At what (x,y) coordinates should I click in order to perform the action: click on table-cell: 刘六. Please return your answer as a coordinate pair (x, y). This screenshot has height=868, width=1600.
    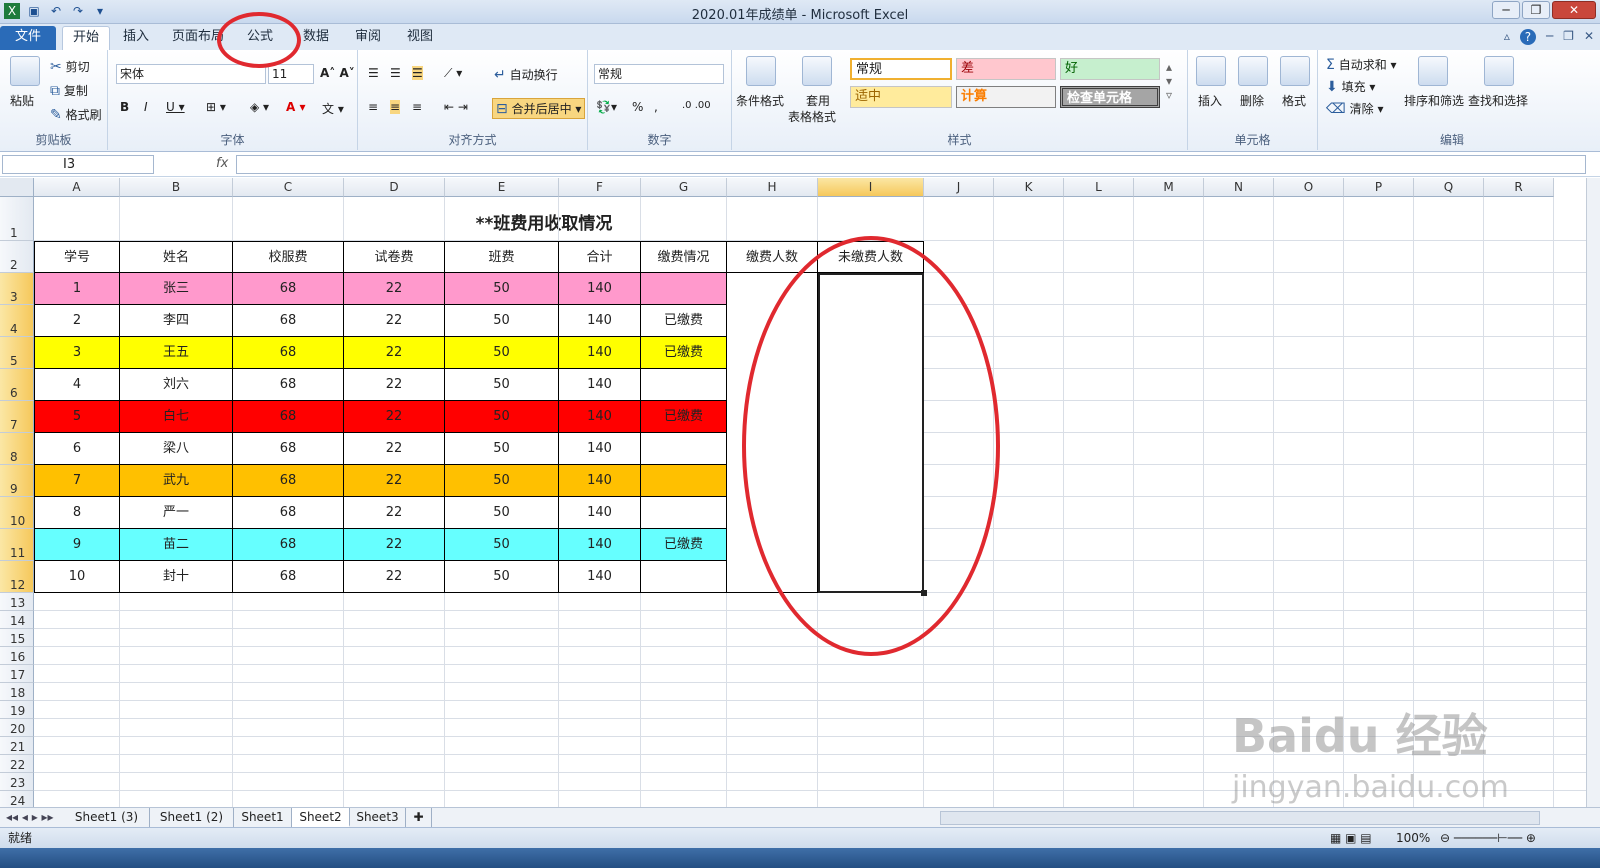
    Looking at the image, I should click on (176, 385).